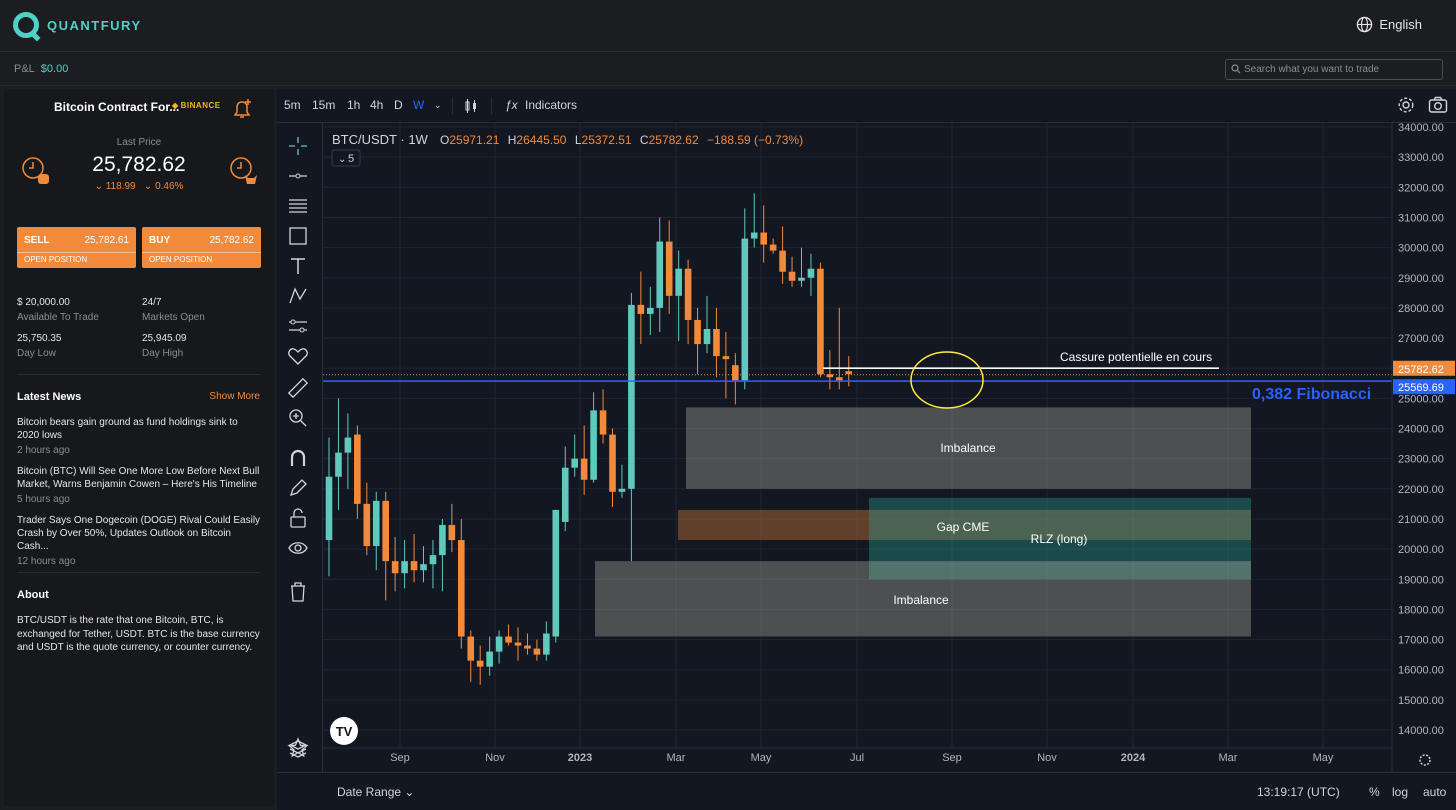  I want to click on camera-icon, so click(1438, 105).